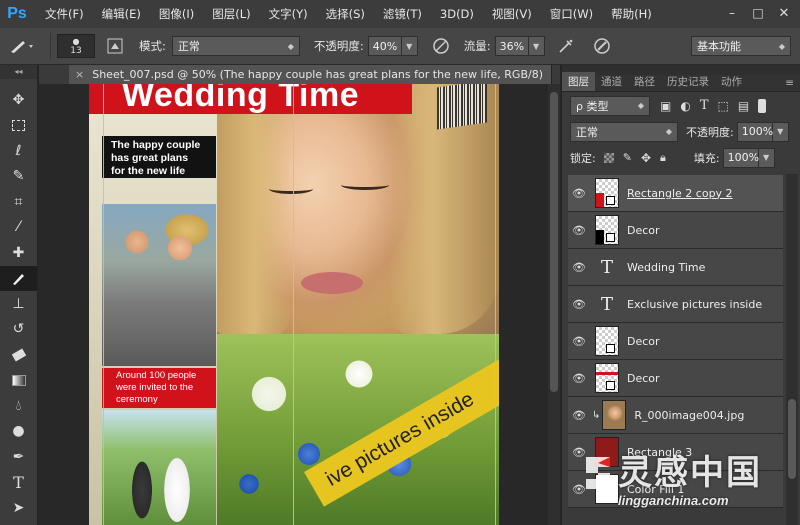 The width and height of the screenshot is (800, 525). I want to click on history-brush-tool-icon: ↺, so click(18, 330).